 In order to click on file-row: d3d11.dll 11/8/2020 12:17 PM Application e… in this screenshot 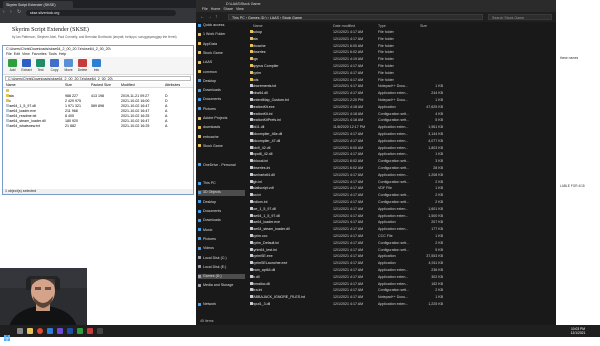, I will do `click(400, 127)`.